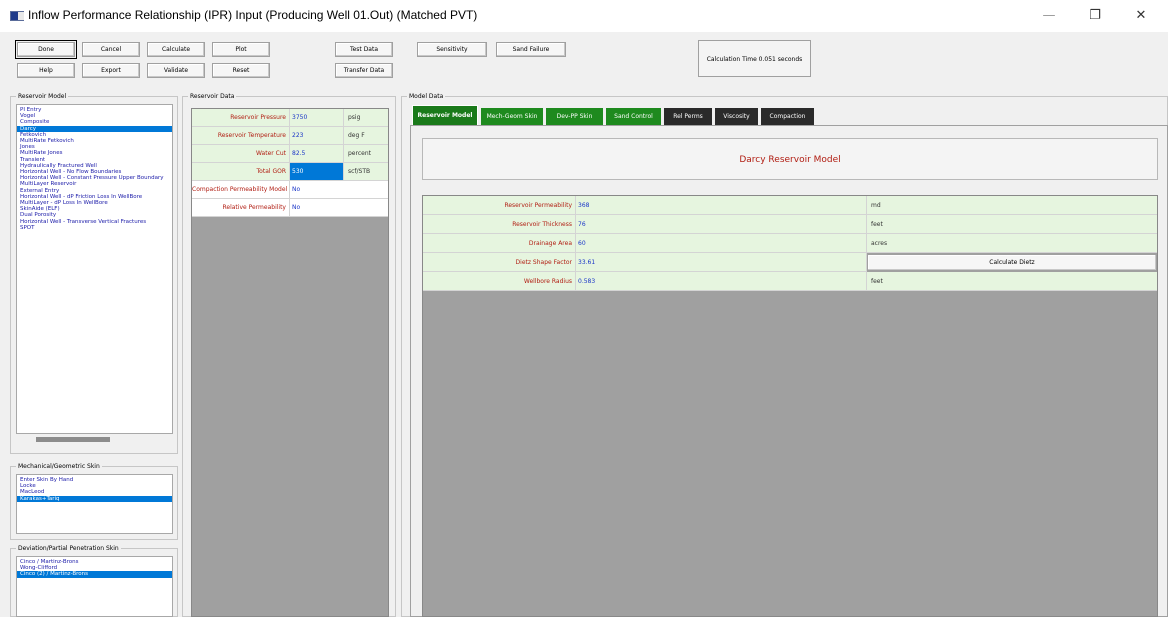  What do you see at coordinates (499, 262) in the screenshot?
I see `row-label: Dietz Shape Factor` at bounding box center [499, 262].